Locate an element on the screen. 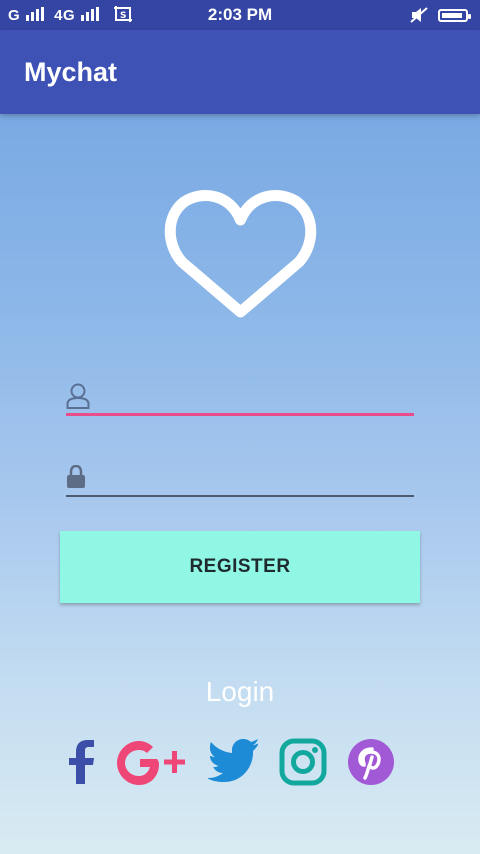 This screenshot has width=480, height=854. pinterest-icon is located at coordinates (371, 762).